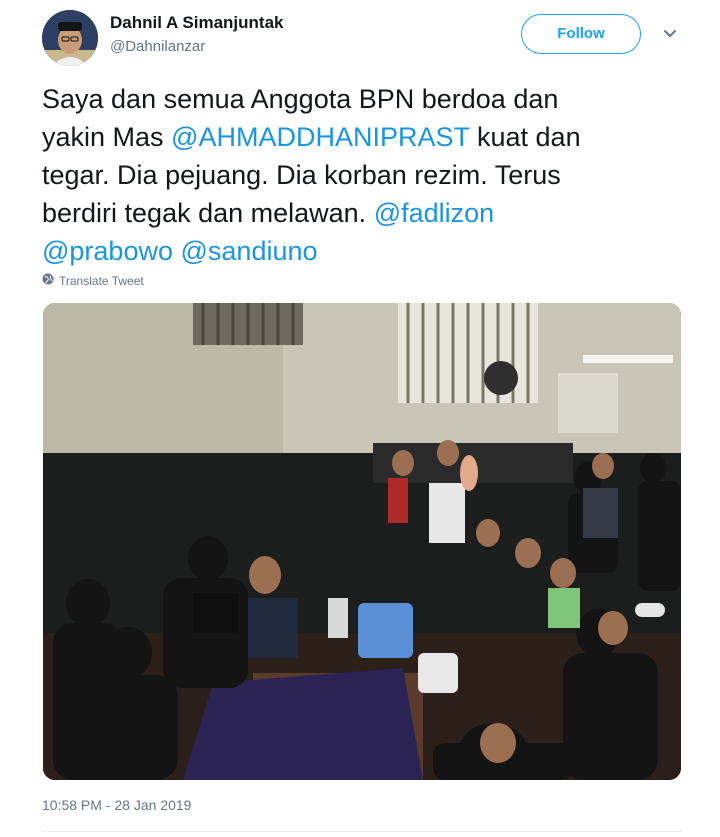  Describe the element at coordinates (249, 251) in the screenshot. I see `mention-link: @sandiuno` at that location.